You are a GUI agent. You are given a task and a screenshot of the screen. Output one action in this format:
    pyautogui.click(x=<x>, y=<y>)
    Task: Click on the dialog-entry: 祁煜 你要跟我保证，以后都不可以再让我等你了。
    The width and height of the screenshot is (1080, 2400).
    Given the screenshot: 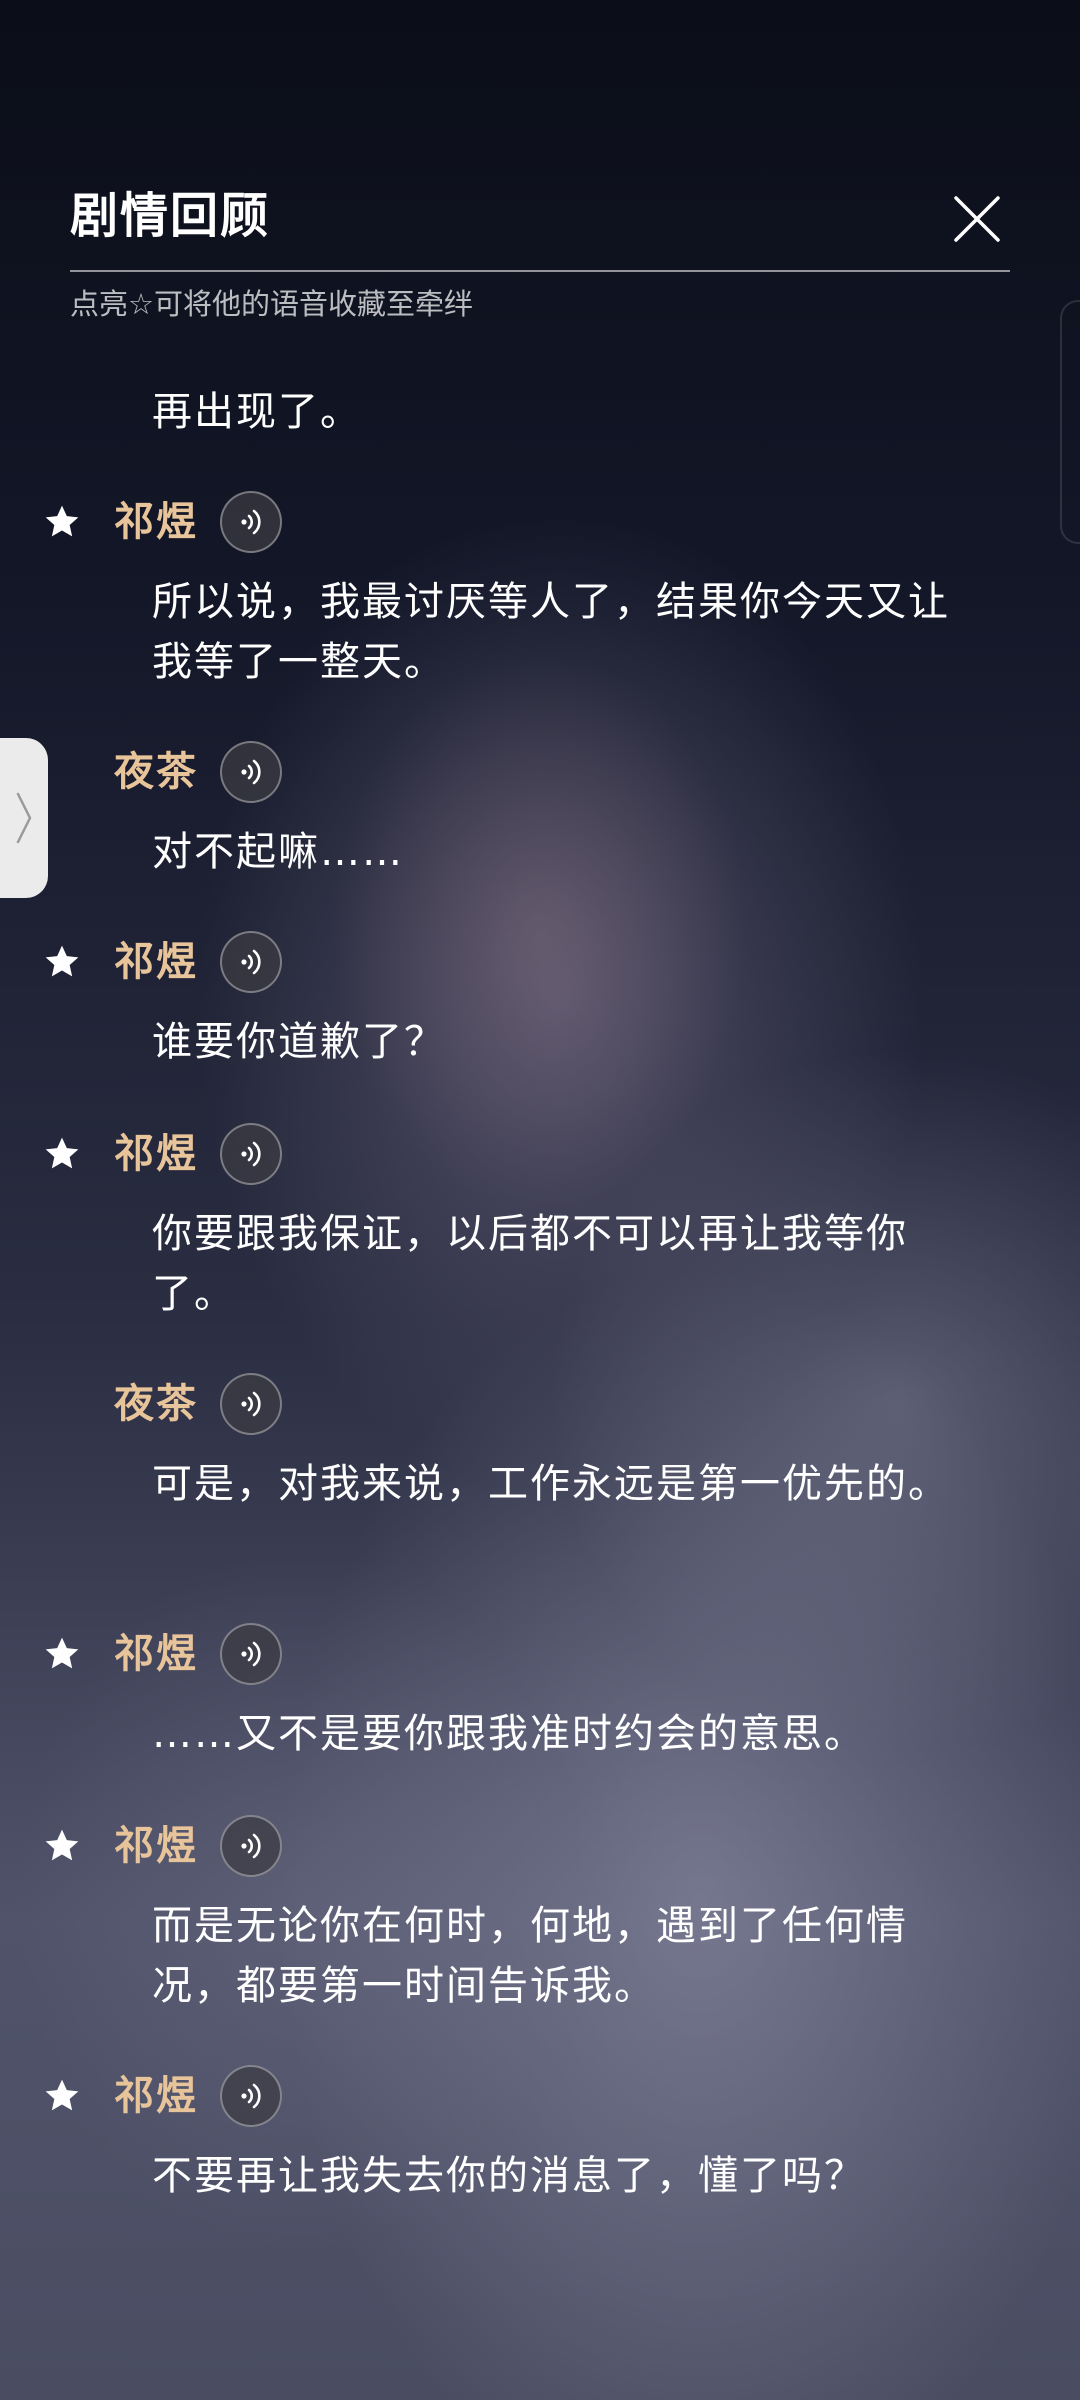 What is the action you would take?
    pyautogui.click(x=540, y=1219)
    